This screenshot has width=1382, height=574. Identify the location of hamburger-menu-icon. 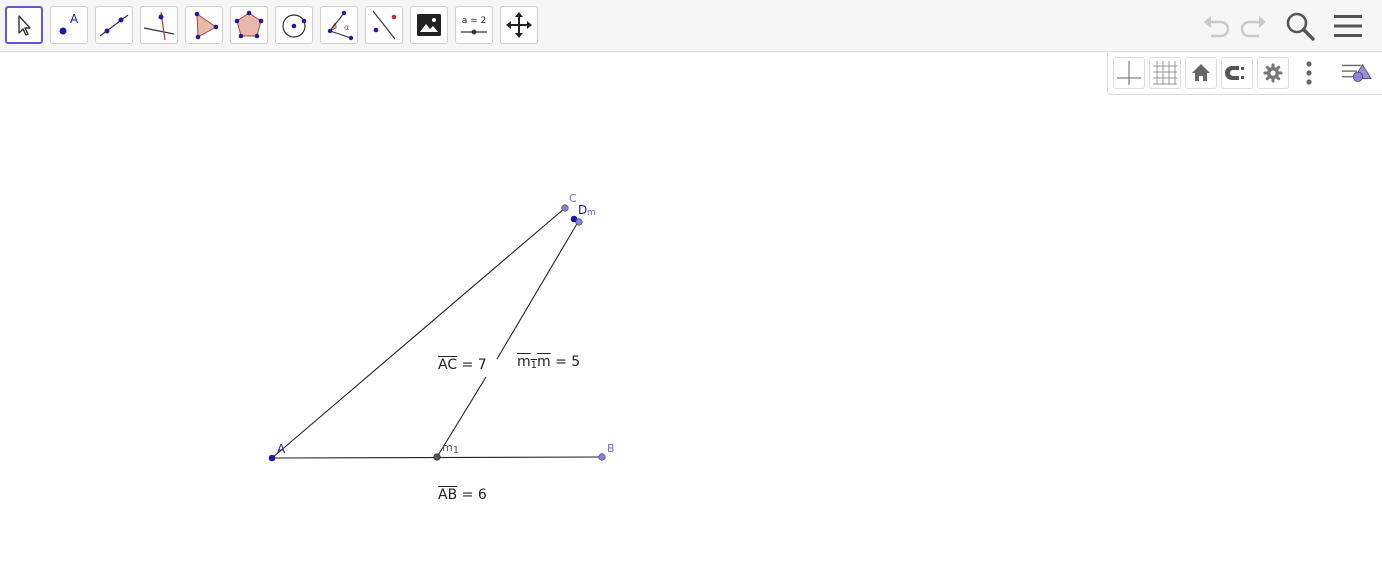
(1348, 26).